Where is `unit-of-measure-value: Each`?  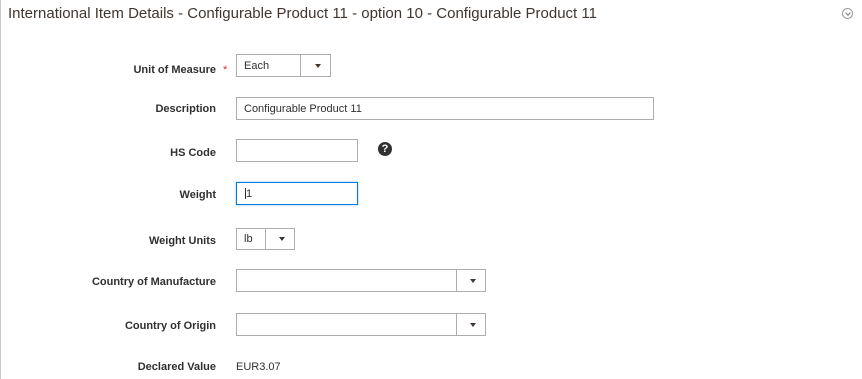
unit-of-measure-value: Each is located at coordinates (257, 65).